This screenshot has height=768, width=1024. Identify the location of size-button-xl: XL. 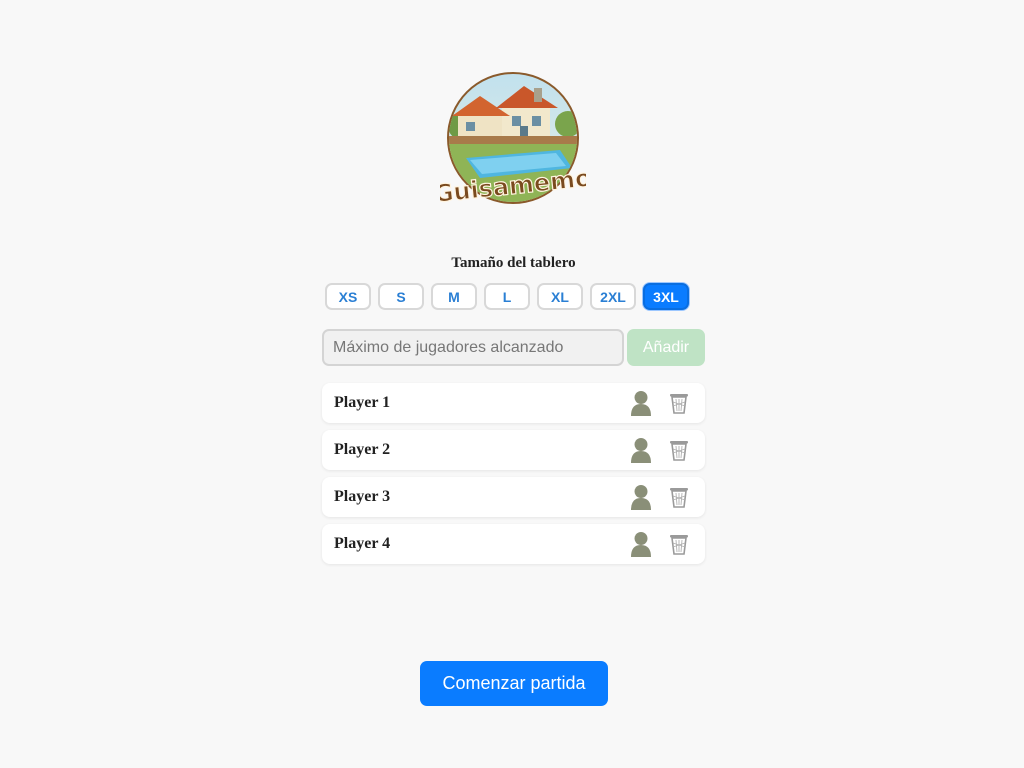
(560, 296).